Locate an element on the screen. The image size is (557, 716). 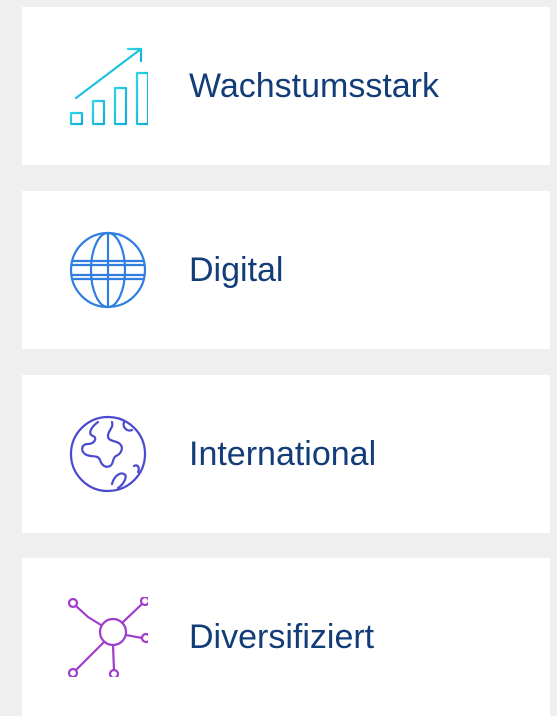
feature-label: Wachstumsstark is located at coordinates (314, 86).